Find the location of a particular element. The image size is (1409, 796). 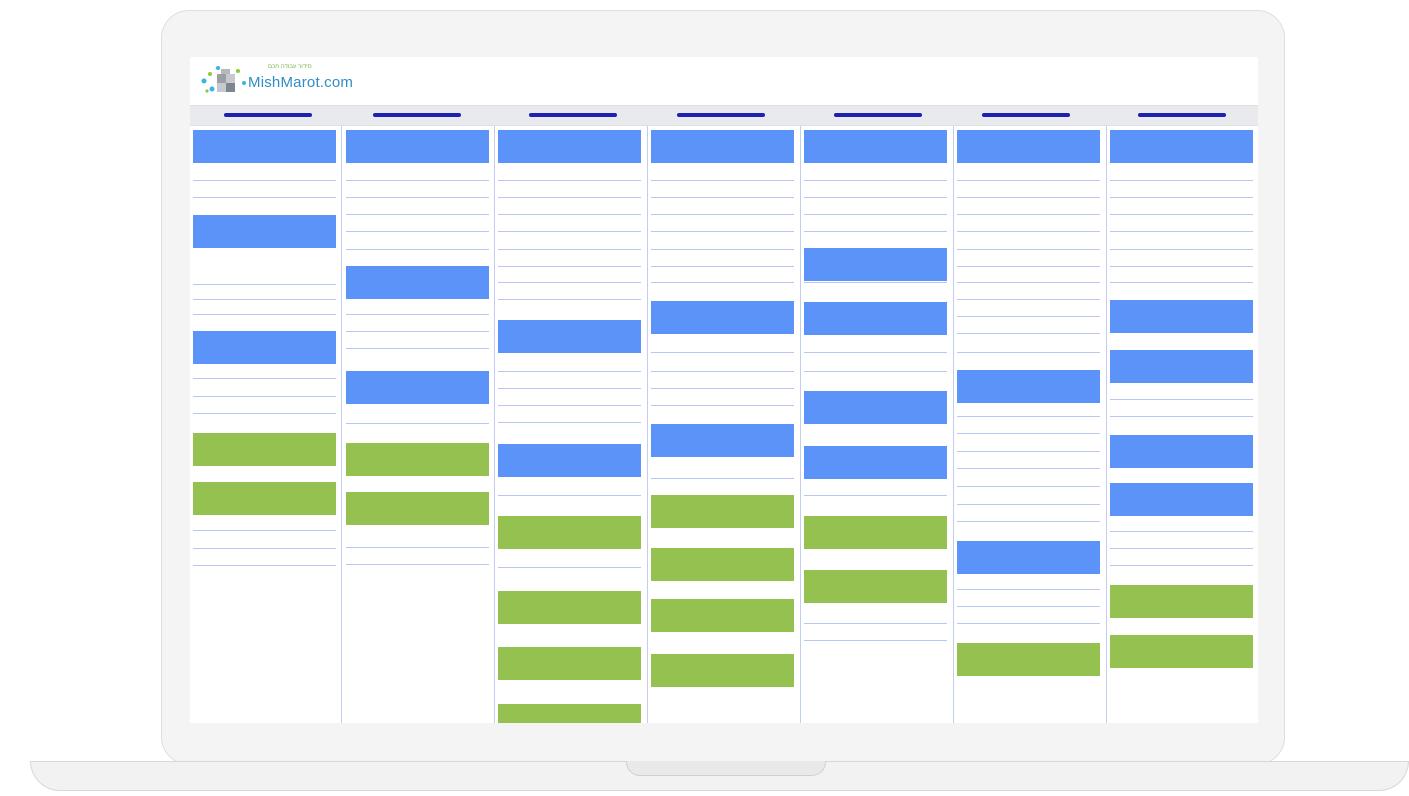

day-6-tab is located at coordinates (1026, 115).